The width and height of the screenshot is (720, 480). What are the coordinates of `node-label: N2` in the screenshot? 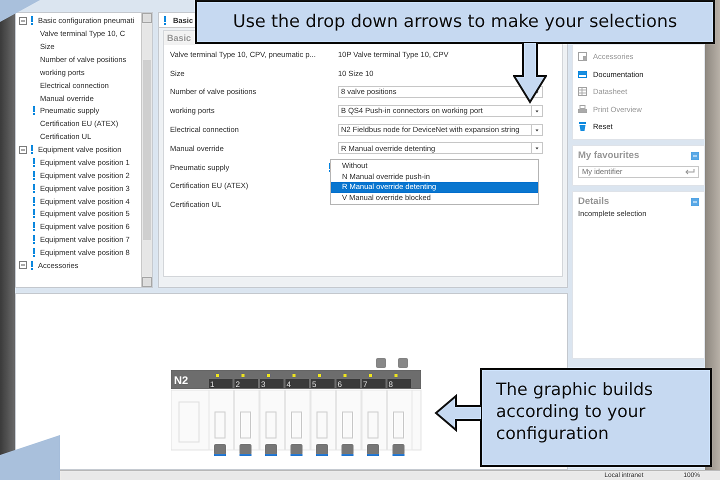 It's located at (181, 381).